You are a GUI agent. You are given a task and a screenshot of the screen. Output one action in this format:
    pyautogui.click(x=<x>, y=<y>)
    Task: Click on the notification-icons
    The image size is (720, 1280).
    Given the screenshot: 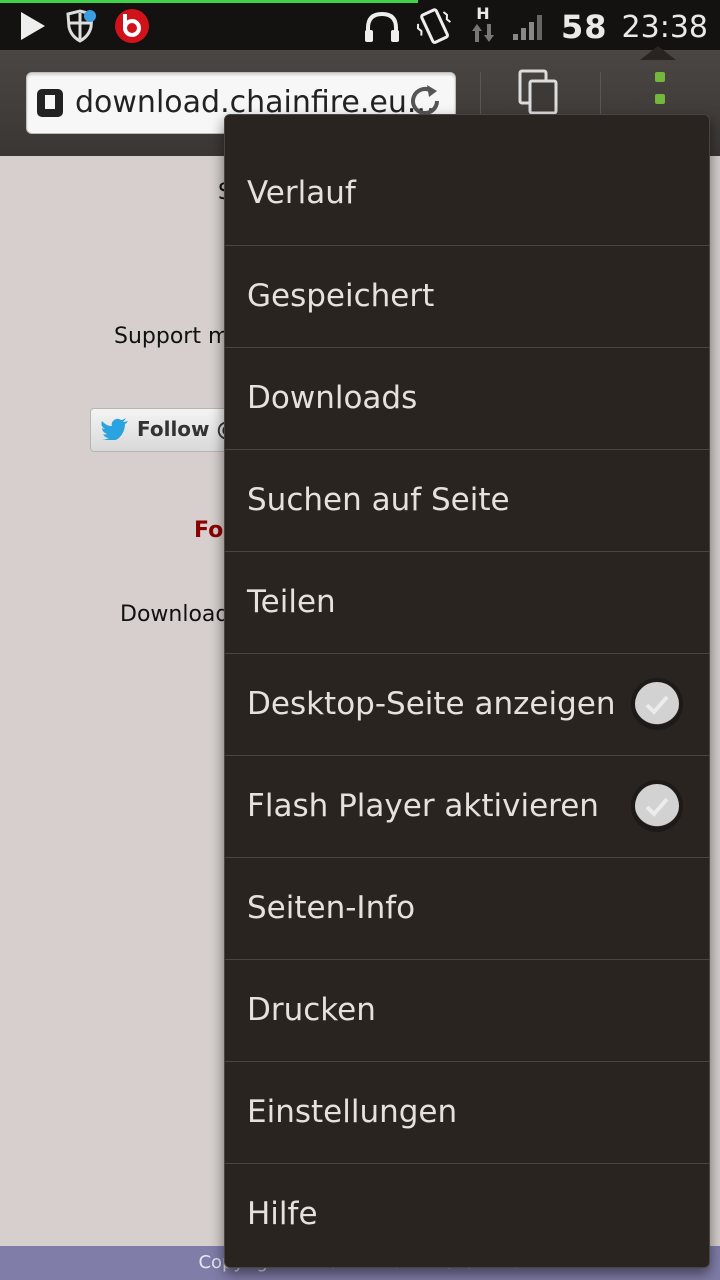 What is the action you would take?
    pyautogui.click(x=84, y=26)
    